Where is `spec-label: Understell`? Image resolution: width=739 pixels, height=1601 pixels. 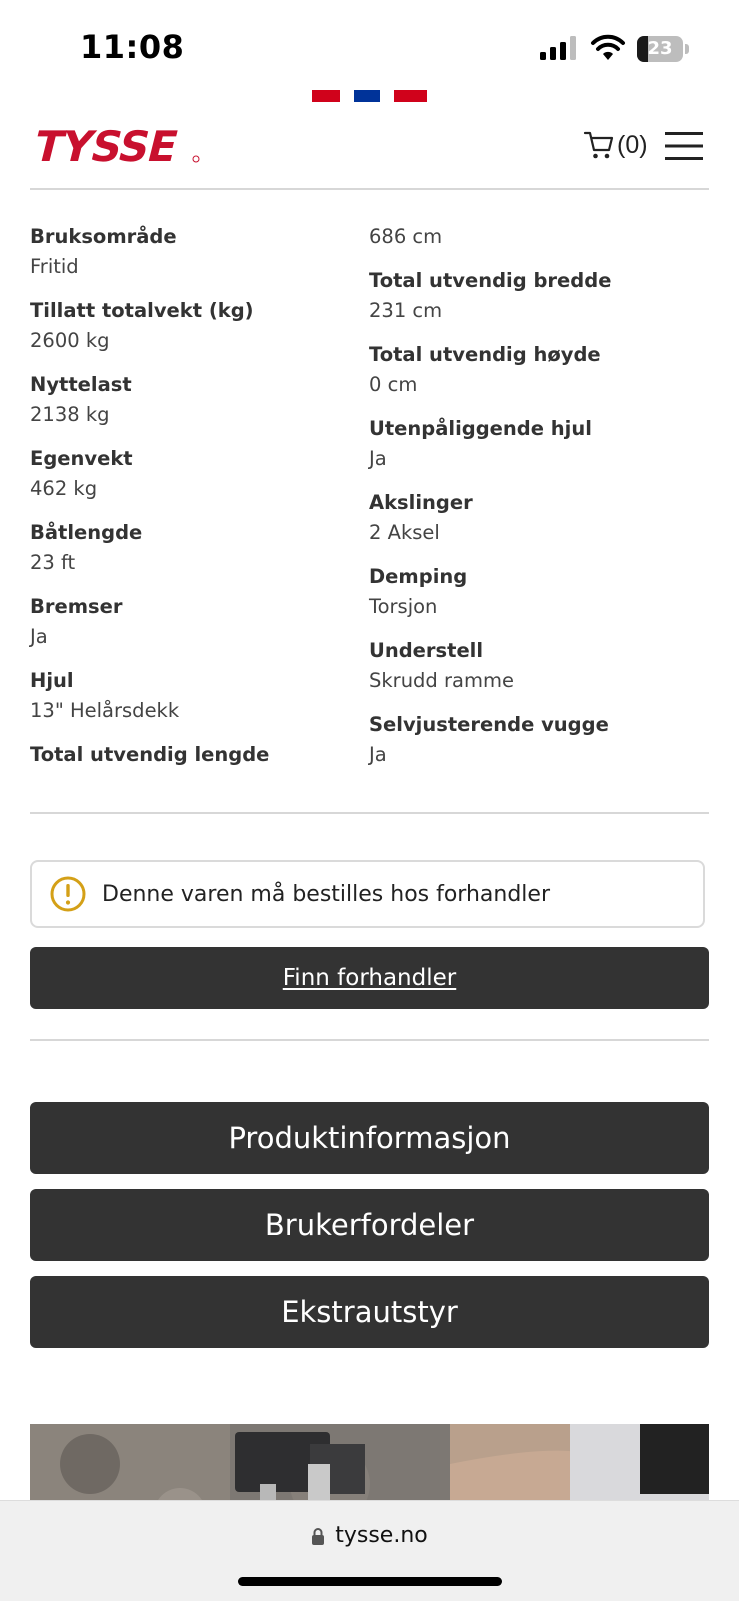 spec-label: Understell is located at coordinates (426, 650).